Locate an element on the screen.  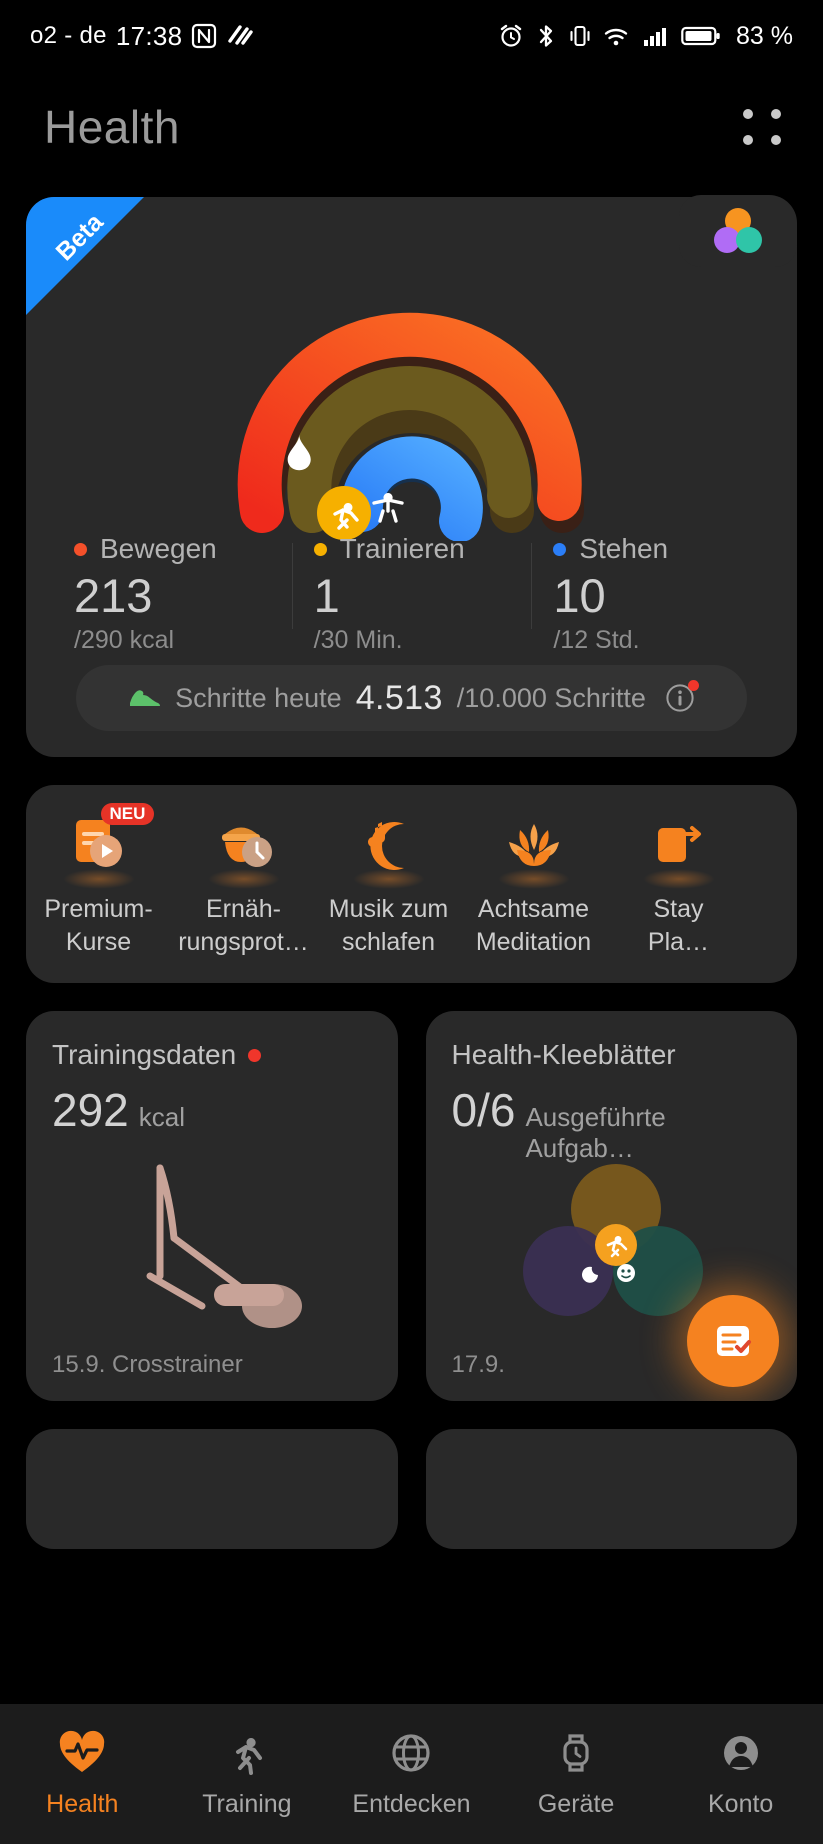
checklist-icon is located at coordinates (733, 1341).